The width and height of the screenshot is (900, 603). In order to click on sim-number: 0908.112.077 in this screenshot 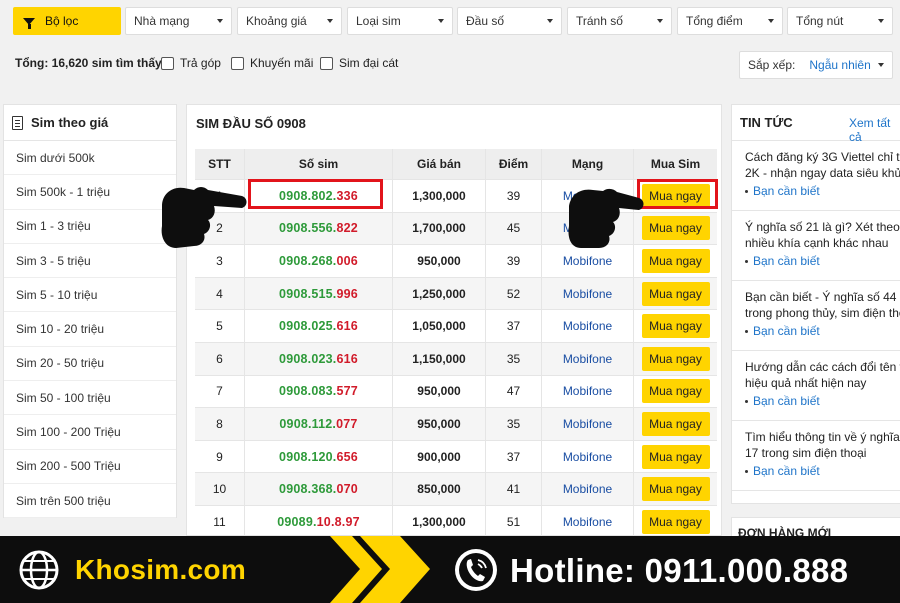, I will do `click(319, 424)`.